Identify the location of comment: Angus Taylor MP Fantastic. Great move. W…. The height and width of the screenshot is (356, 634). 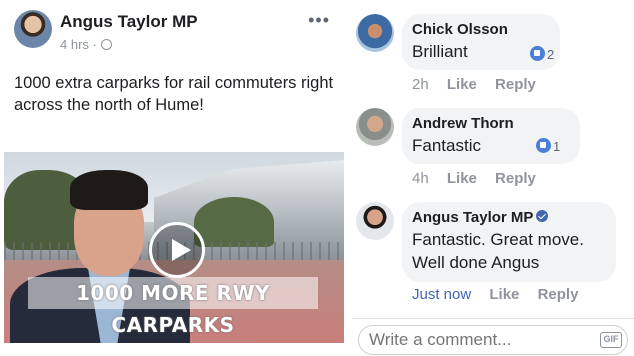
(493, 256).